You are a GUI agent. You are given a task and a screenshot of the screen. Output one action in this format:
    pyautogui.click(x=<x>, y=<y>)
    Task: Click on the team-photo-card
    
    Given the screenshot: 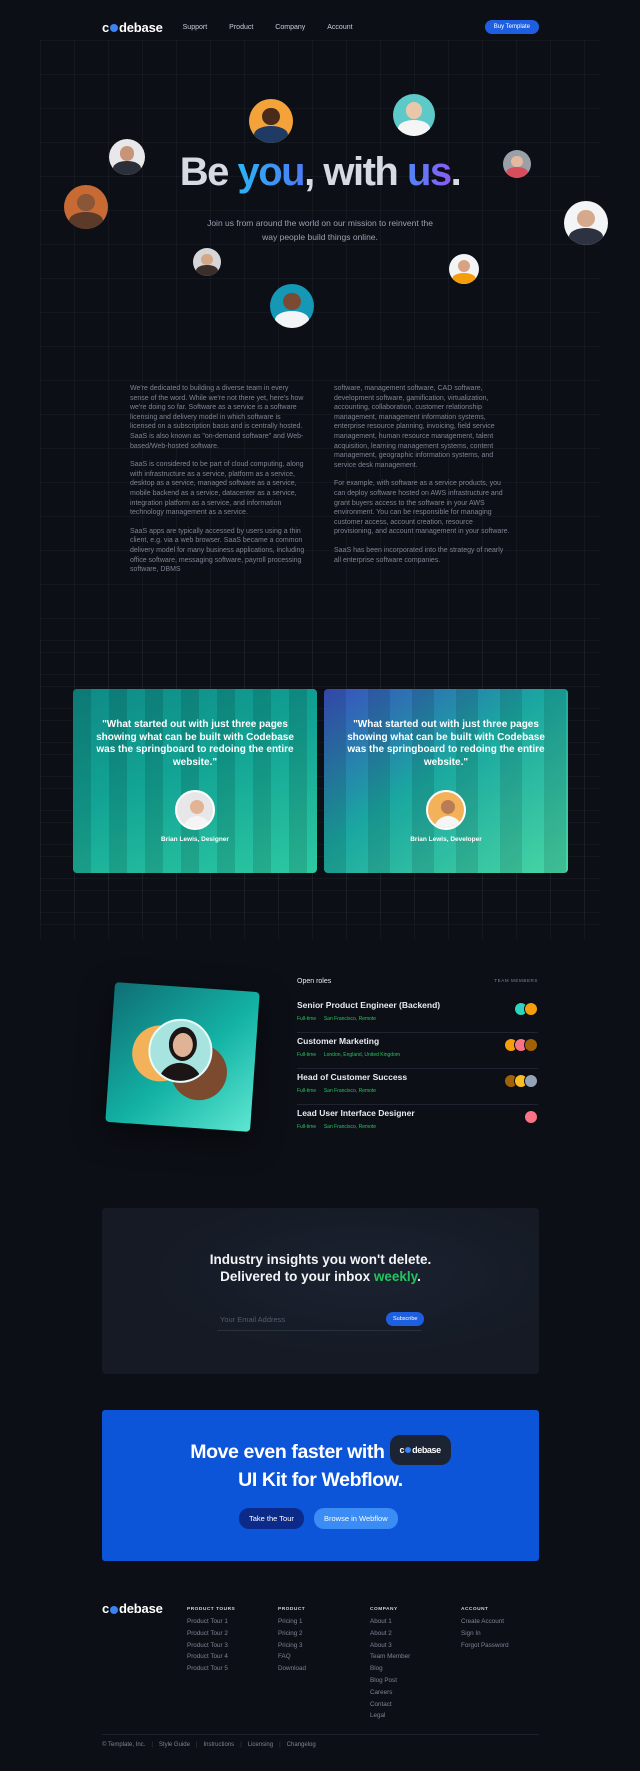 What is the action you would take?
    pyautogui.click(x=182, y=1057)
    